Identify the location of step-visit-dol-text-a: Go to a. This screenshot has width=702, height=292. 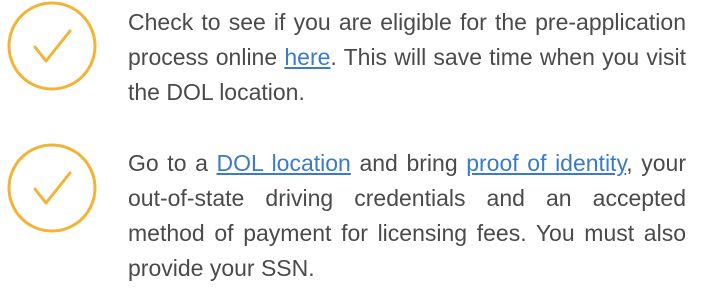
(172, 163).